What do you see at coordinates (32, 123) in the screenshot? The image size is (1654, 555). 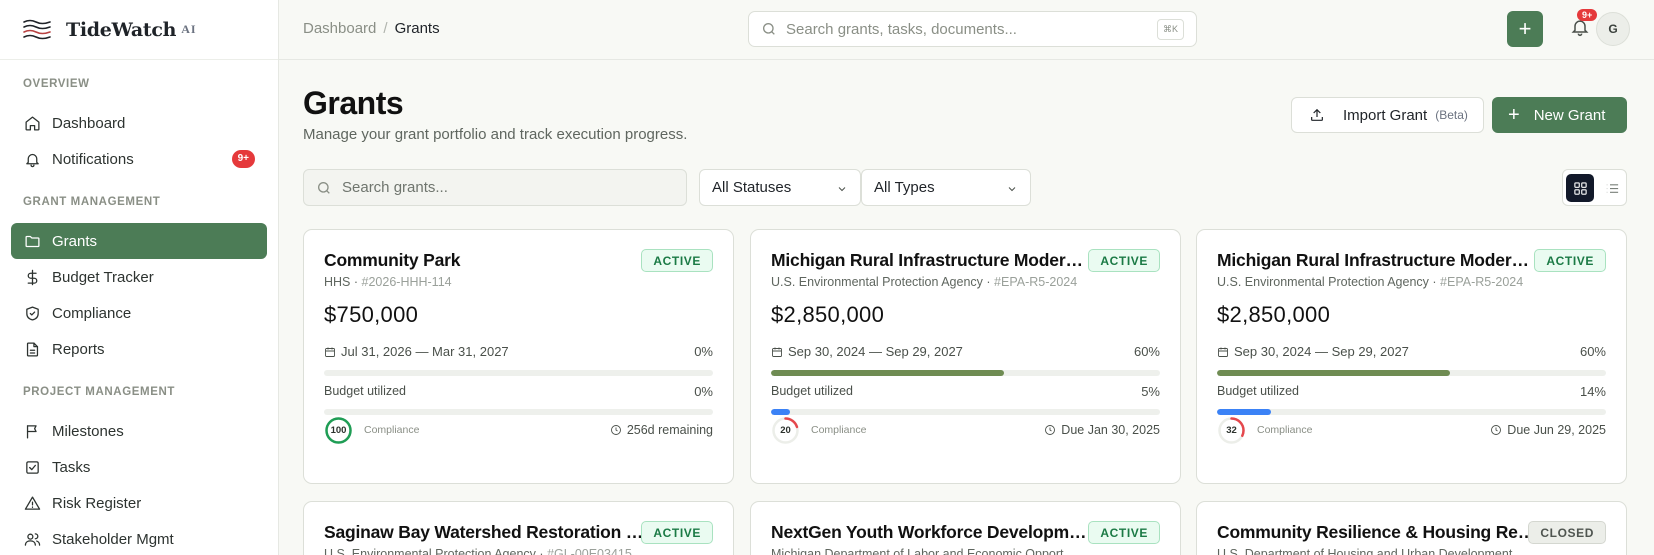 I see `home-icon` at bounding box center [32, 123].